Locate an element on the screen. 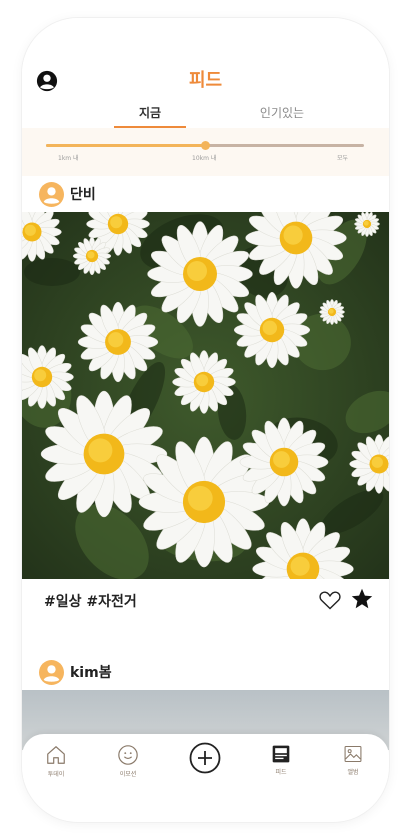 The width and height of the screenshot is (411, 839). distance-filter: 1km 내 10km 내 모두 is located at coordinates (205, 152).